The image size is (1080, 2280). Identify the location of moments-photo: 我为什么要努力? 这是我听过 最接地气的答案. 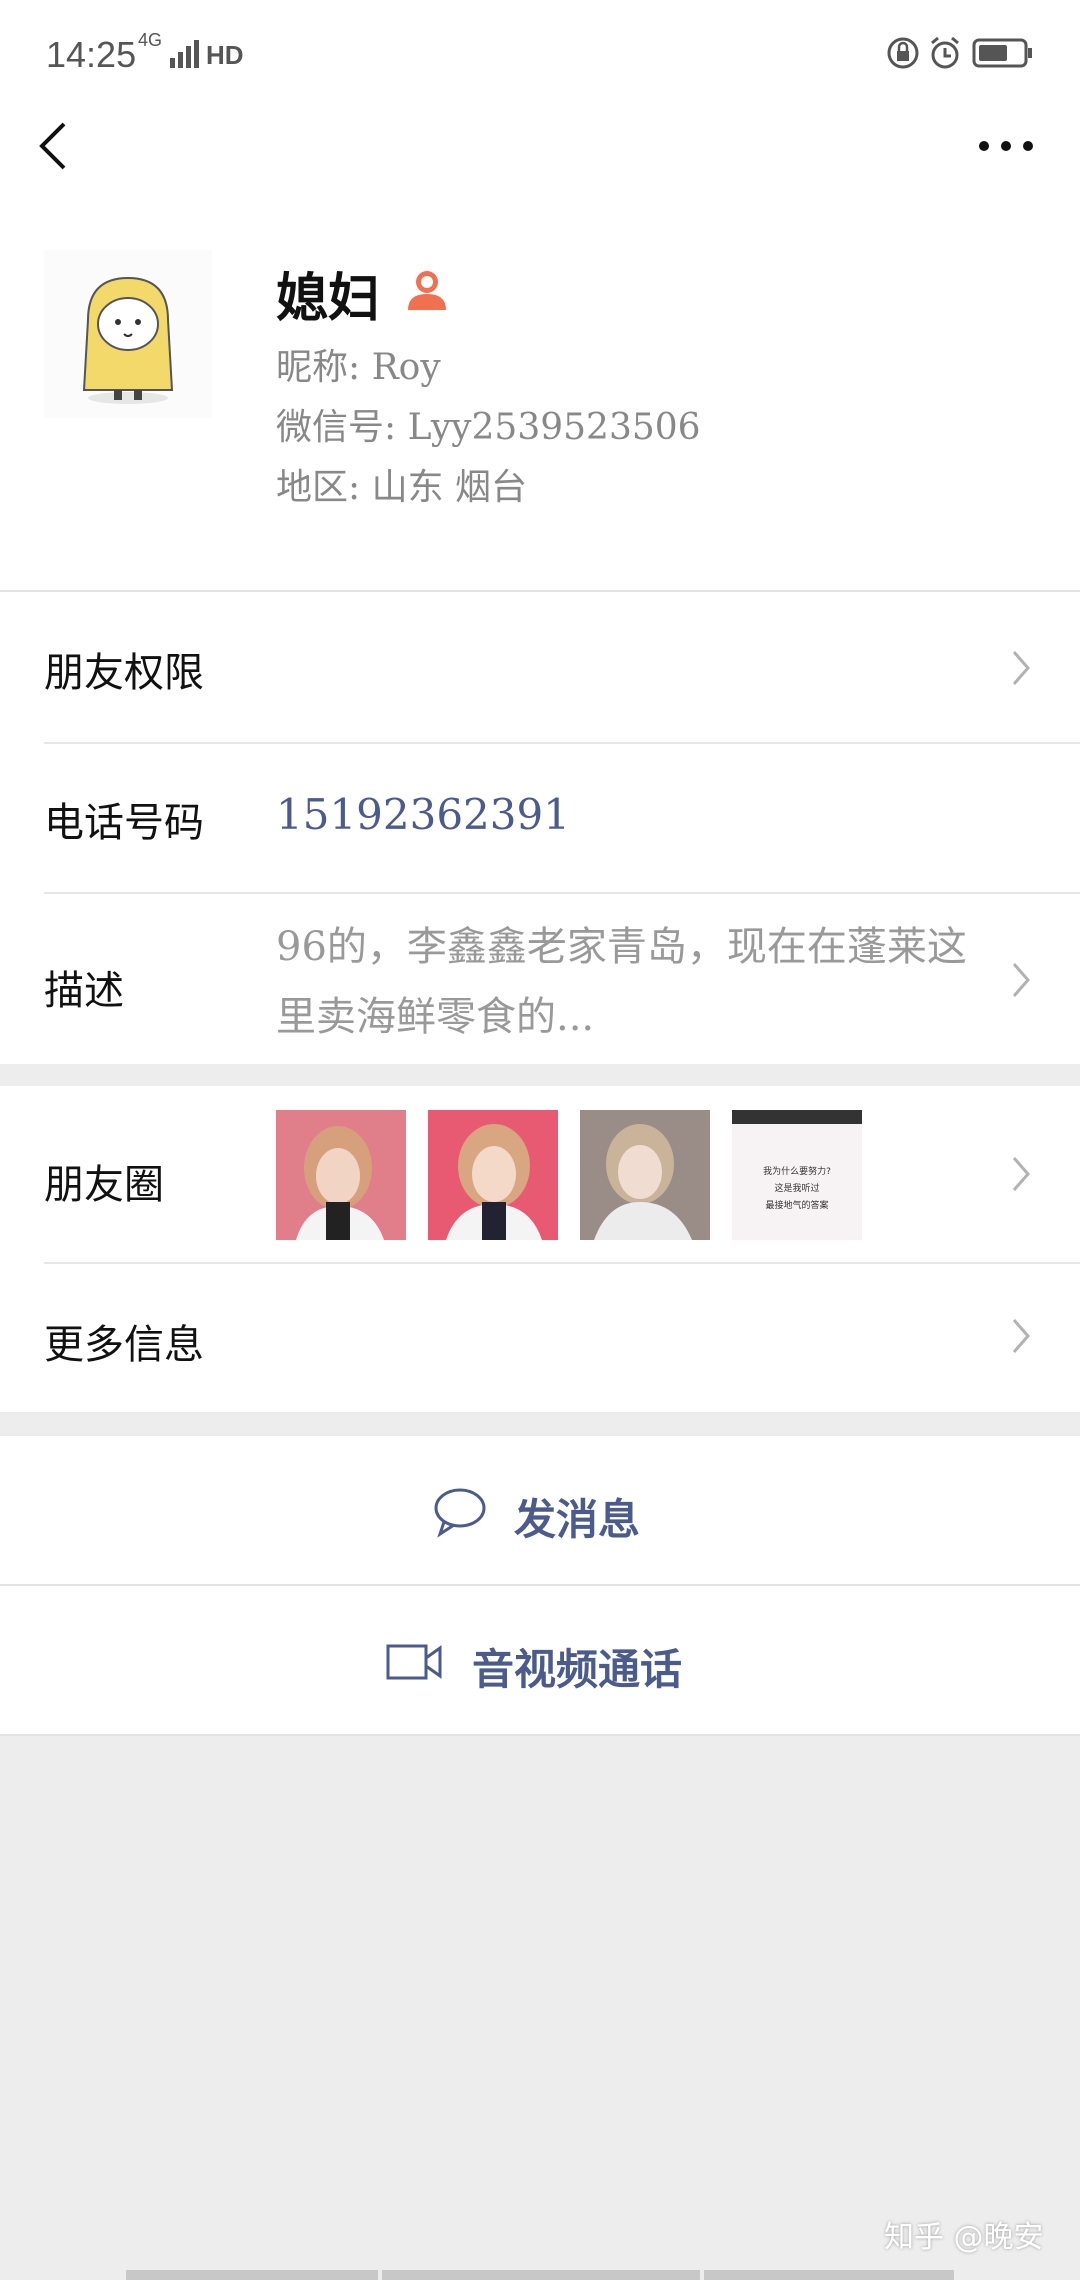
(797, 1175).